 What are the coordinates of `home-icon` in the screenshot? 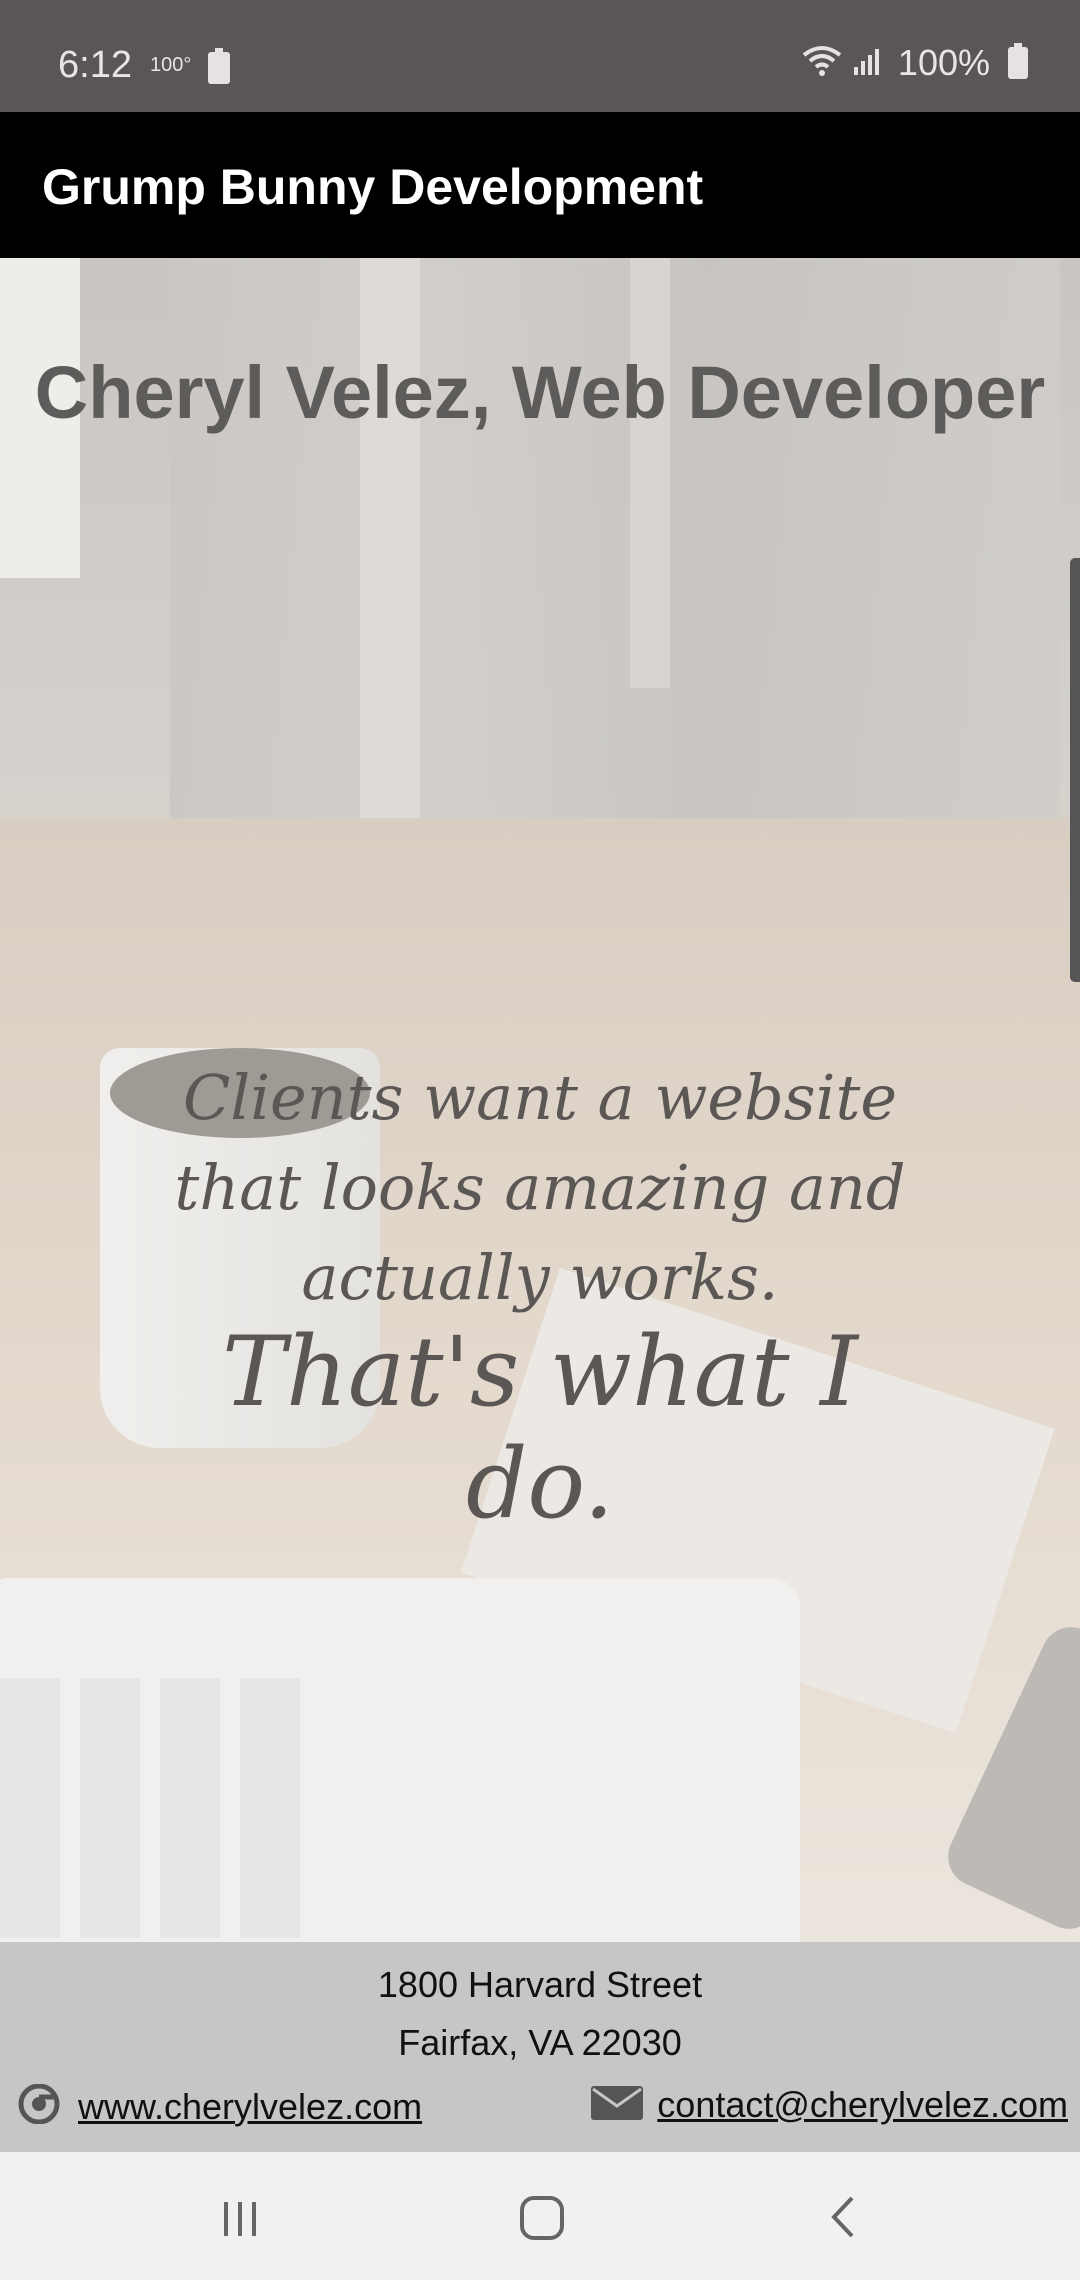 It's located at (542, 2217).